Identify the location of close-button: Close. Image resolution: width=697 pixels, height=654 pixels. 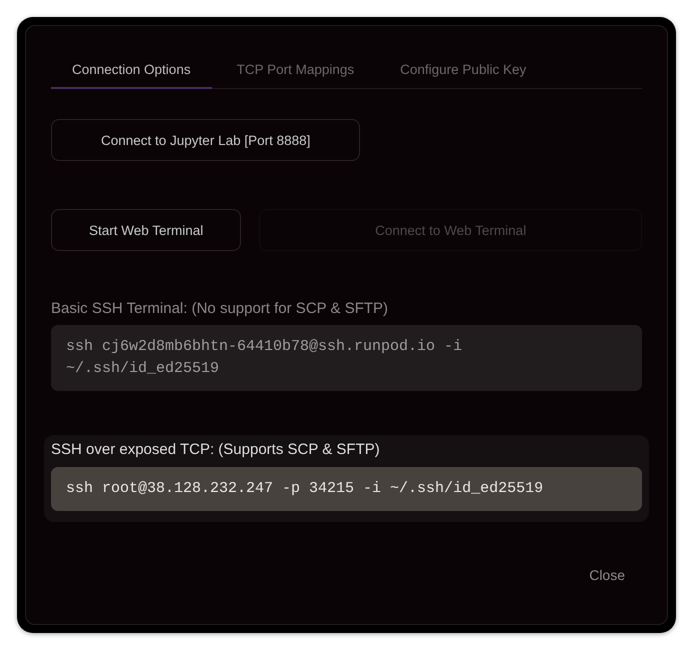
(607, 575).